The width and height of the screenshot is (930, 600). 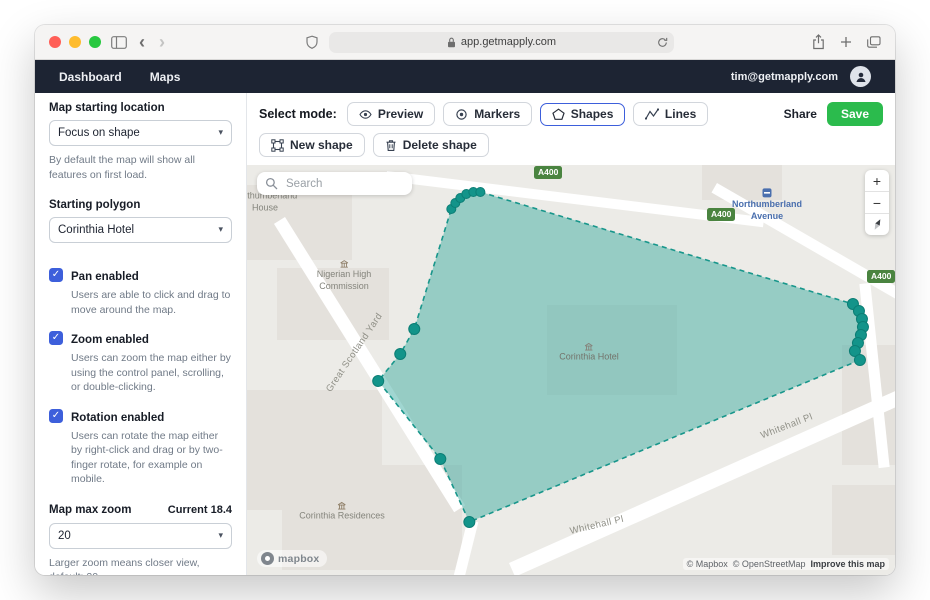 What do you see at coordinates (439, 145) in the screenshot?
I see `delete-shape-label: Delete shape` at bounding box center [439, 145].